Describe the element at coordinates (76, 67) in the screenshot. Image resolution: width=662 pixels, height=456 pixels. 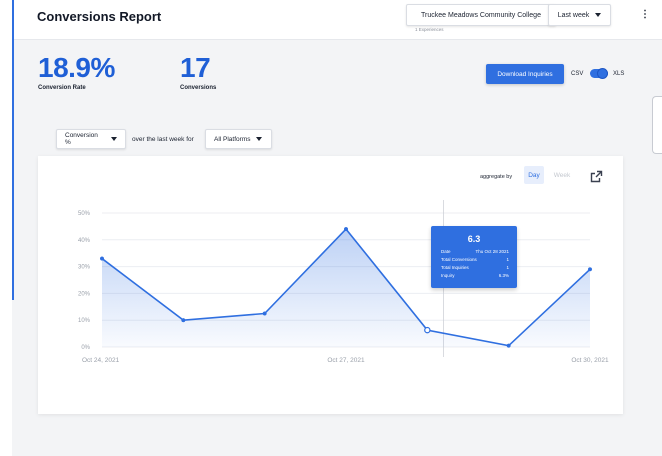
I see `conversion-rate-value: 18.9%` at that location.